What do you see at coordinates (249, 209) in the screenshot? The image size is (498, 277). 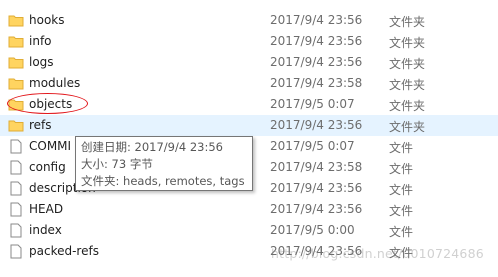 I see `list-item: HEAD 2017/9/4 23:56 文件` at bounding box center [249, 209].